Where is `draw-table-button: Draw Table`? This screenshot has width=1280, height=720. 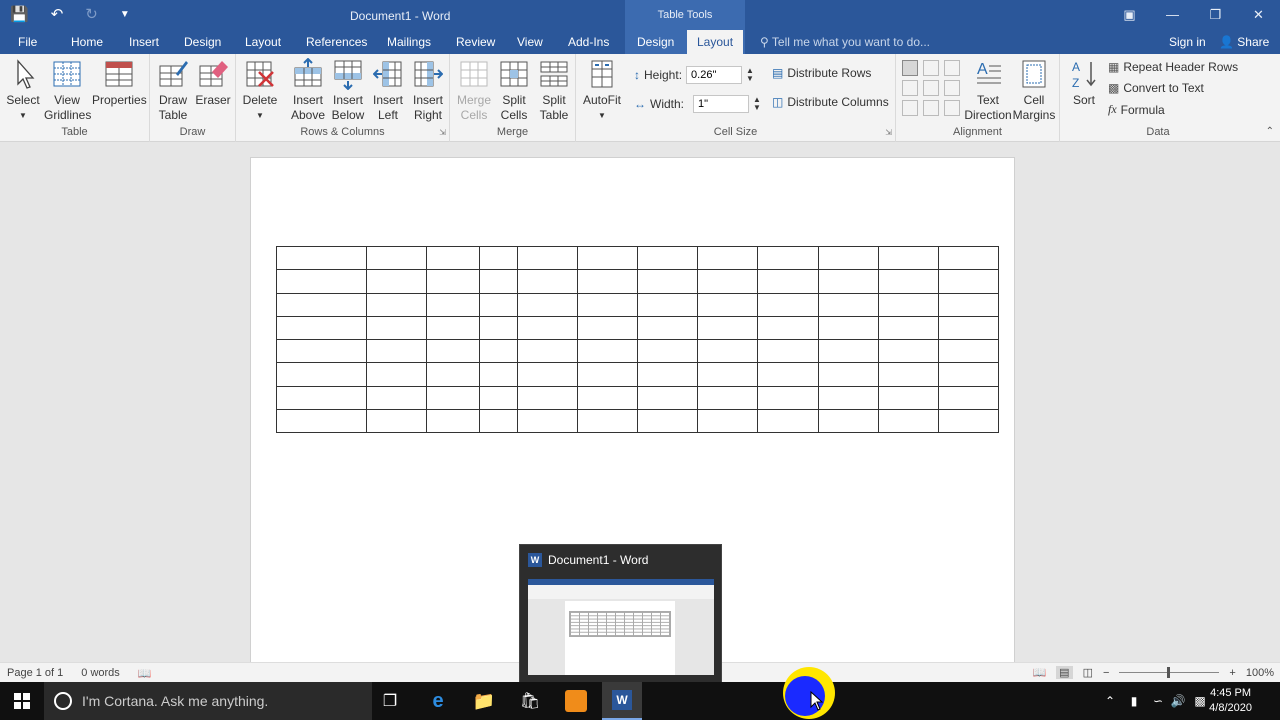 draw-table-button: Draw Table is located at coordinates (173, 90).